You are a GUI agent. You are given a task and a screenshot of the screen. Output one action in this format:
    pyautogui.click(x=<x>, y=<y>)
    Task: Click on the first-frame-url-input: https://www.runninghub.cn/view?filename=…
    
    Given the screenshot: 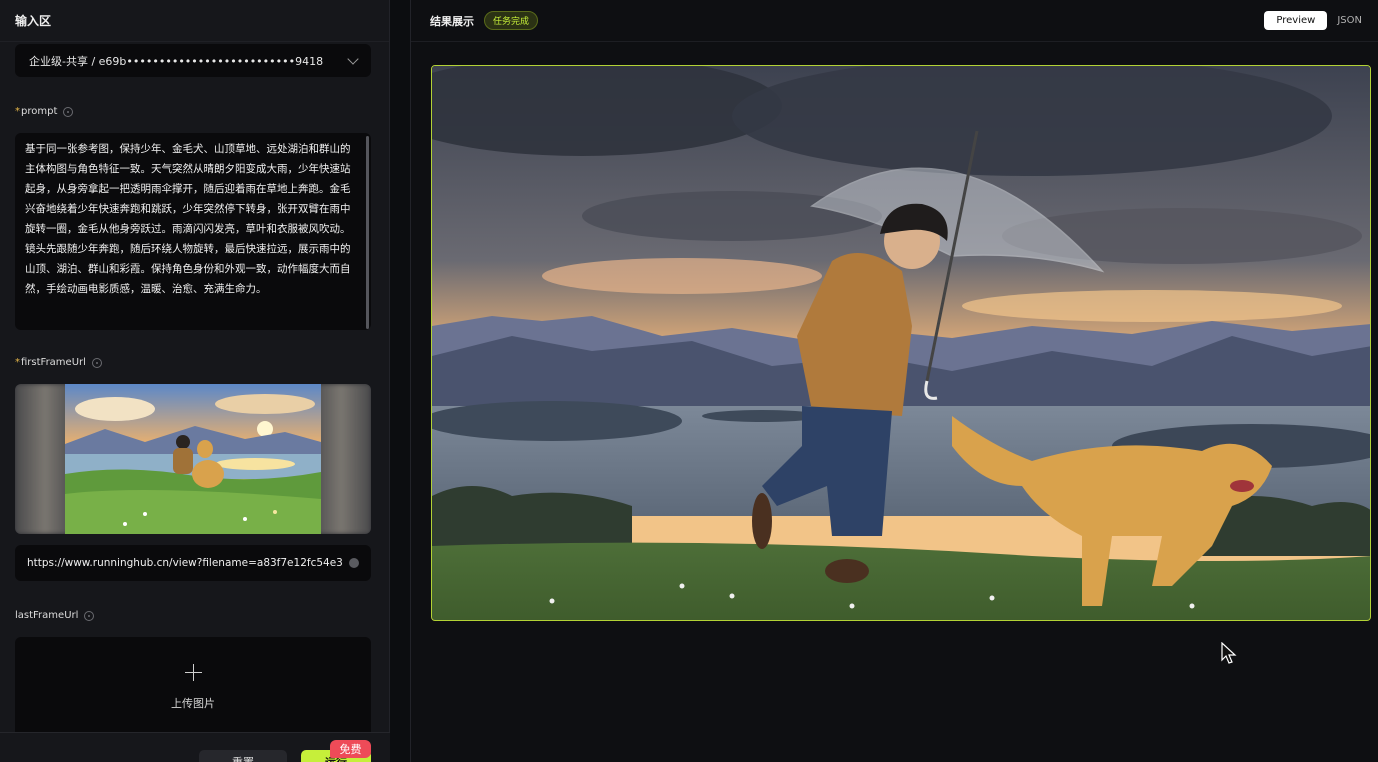 What is the action you would take?
    pyautogui.click(x=193, y=563)
    